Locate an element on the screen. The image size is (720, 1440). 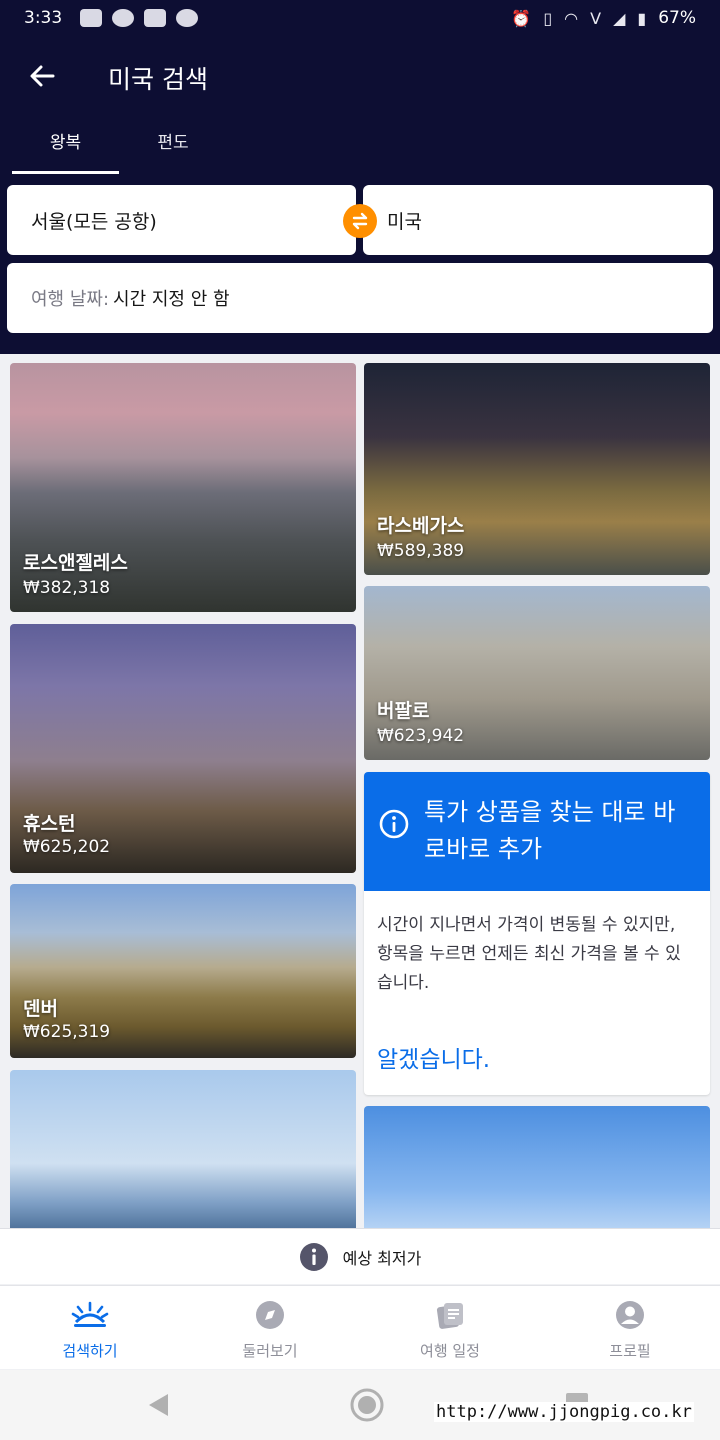
date-value: 시간 지정 안 함 is located at coordinates (171, 299).